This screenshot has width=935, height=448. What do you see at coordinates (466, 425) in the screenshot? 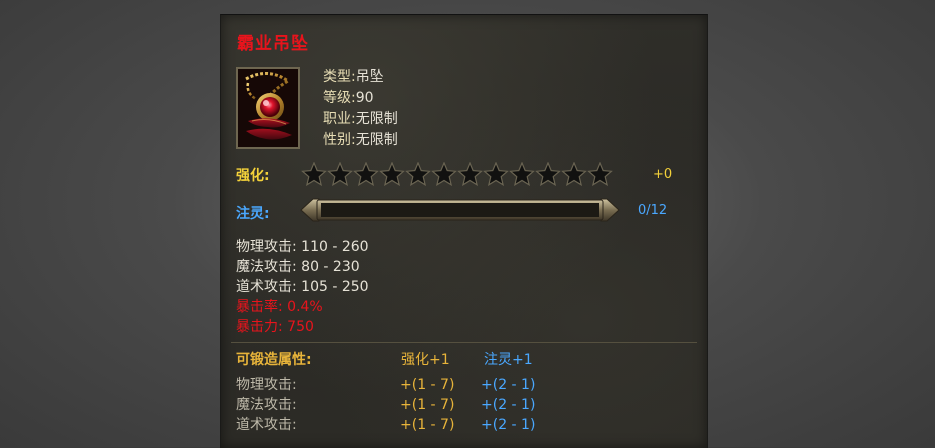
I see `forge-row: 道术攻击: +(1 - 7) +(2 - 1)` at bounding box center [466, 425].